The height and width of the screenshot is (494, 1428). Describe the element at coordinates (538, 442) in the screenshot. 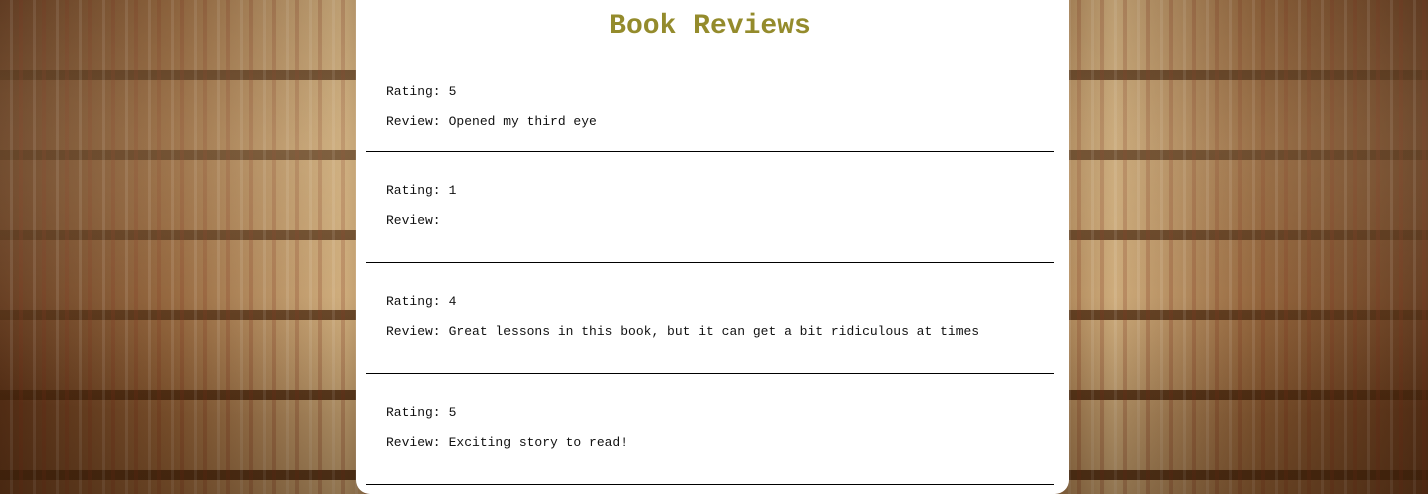

I see `review-text: Exciting story to read!` at that location.